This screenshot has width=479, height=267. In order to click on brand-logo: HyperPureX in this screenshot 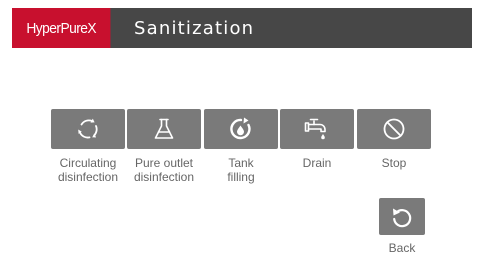, I will do `click(61, 28)`.